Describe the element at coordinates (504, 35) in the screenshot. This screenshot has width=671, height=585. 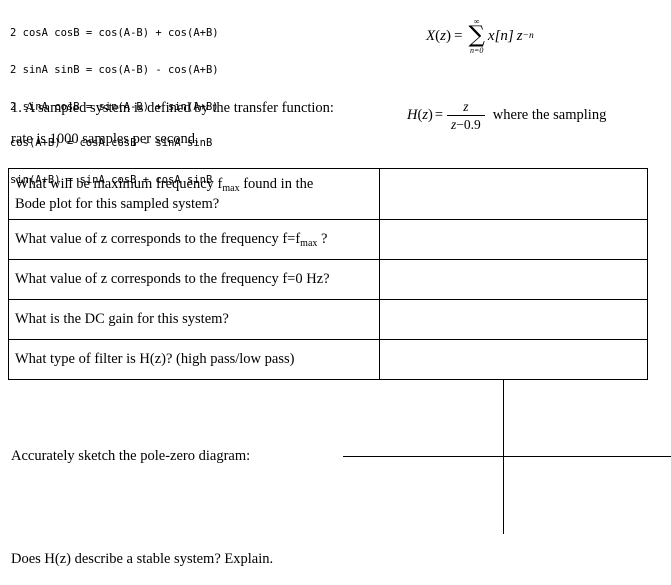
I see `z-transform-sequence-index: [n]` at that location.